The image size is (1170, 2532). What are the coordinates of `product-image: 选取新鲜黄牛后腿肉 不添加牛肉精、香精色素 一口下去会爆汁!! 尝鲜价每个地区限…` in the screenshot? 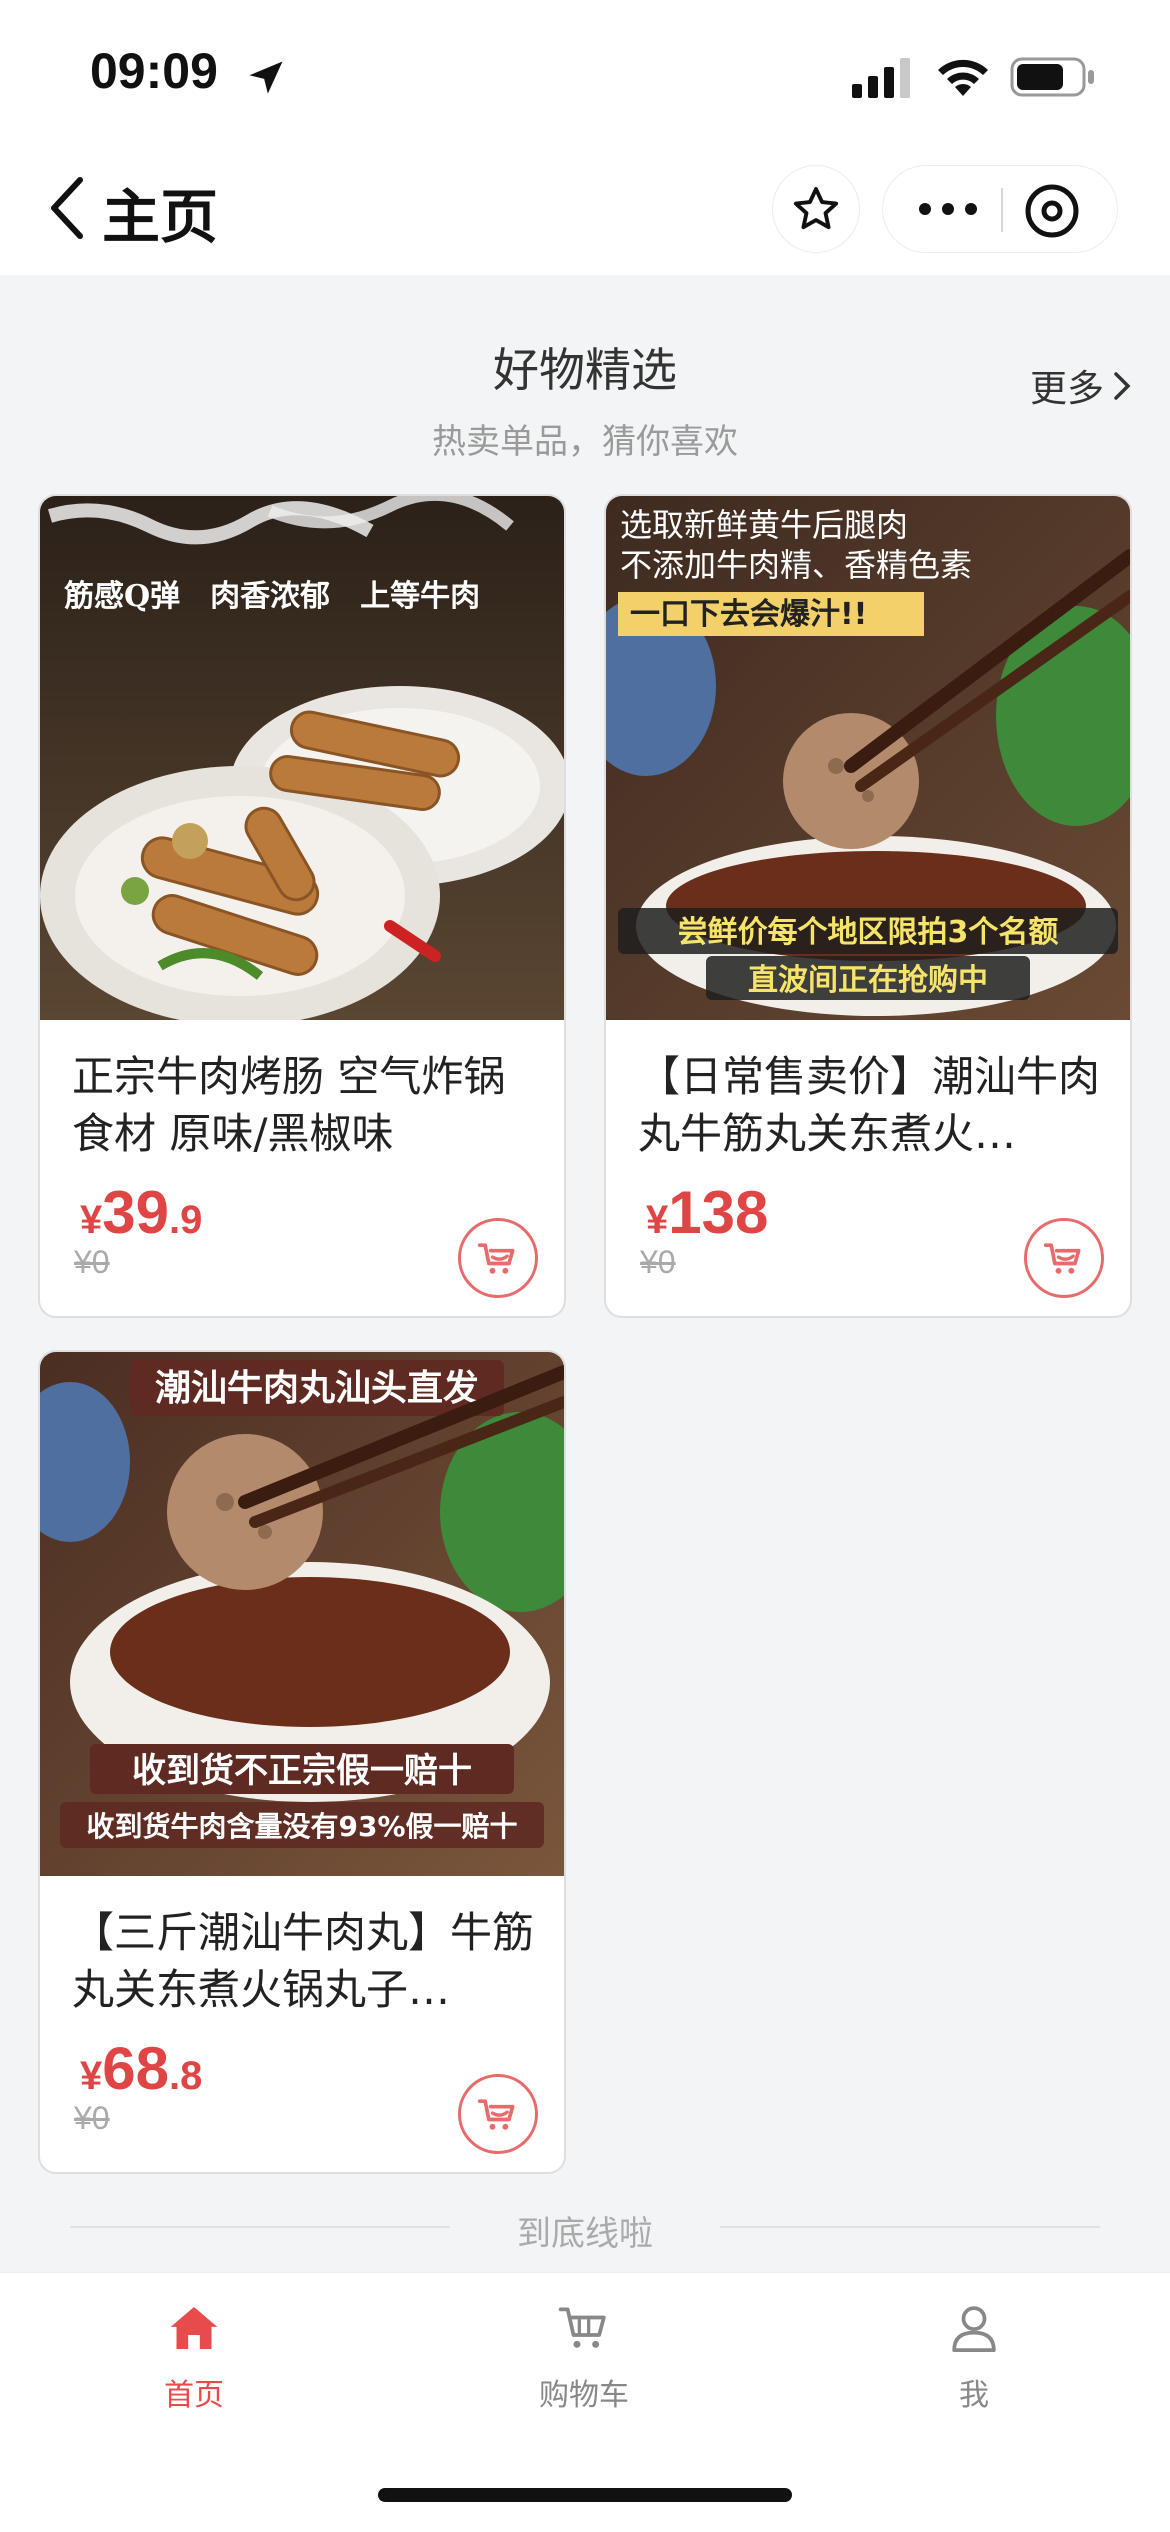 It's located at (868, 758).